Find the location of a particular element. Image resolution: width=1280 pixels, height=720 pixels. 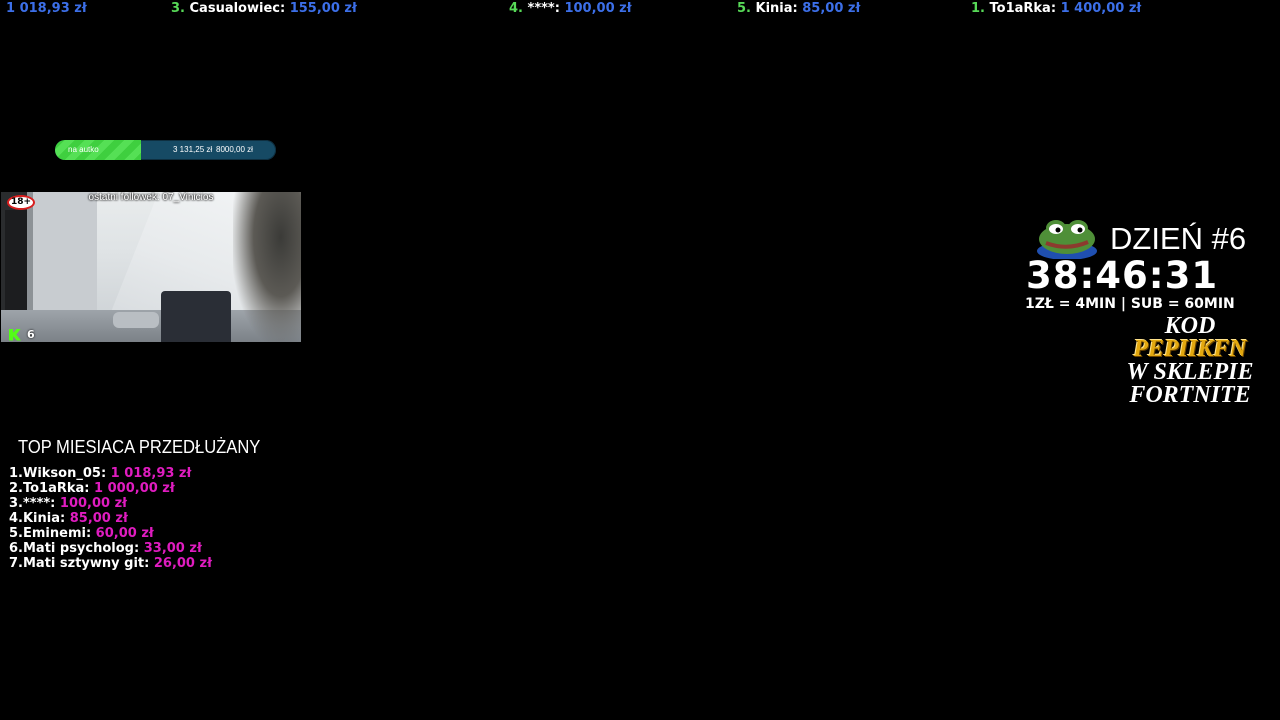

ticker-entry: 4. ****: 100,00 zł is located at coordinates (570, 9).